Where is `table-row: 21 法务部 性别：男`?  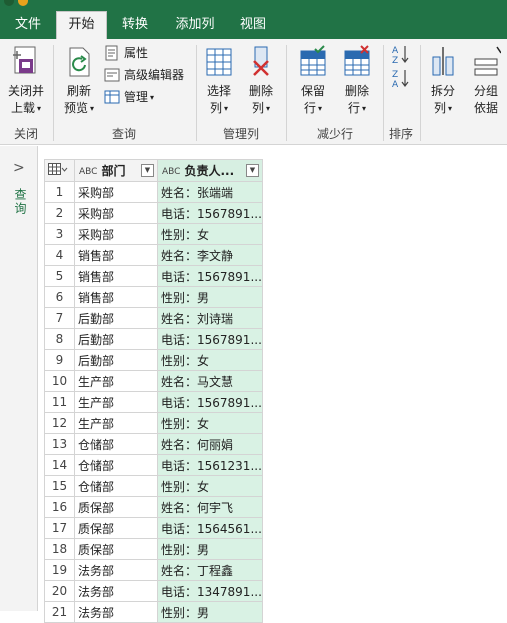 table-row: 21 法务部 性别：男 is located at coordinates (153, 612).